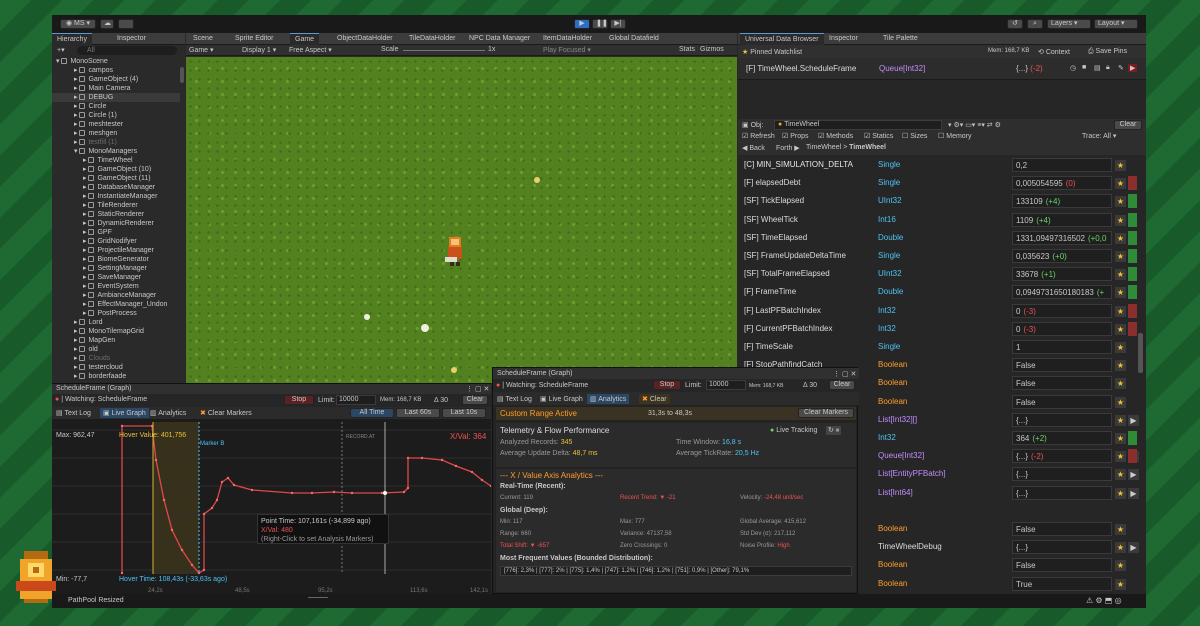  I want to click on field-value: 364 (+2), so click(1062, 438).